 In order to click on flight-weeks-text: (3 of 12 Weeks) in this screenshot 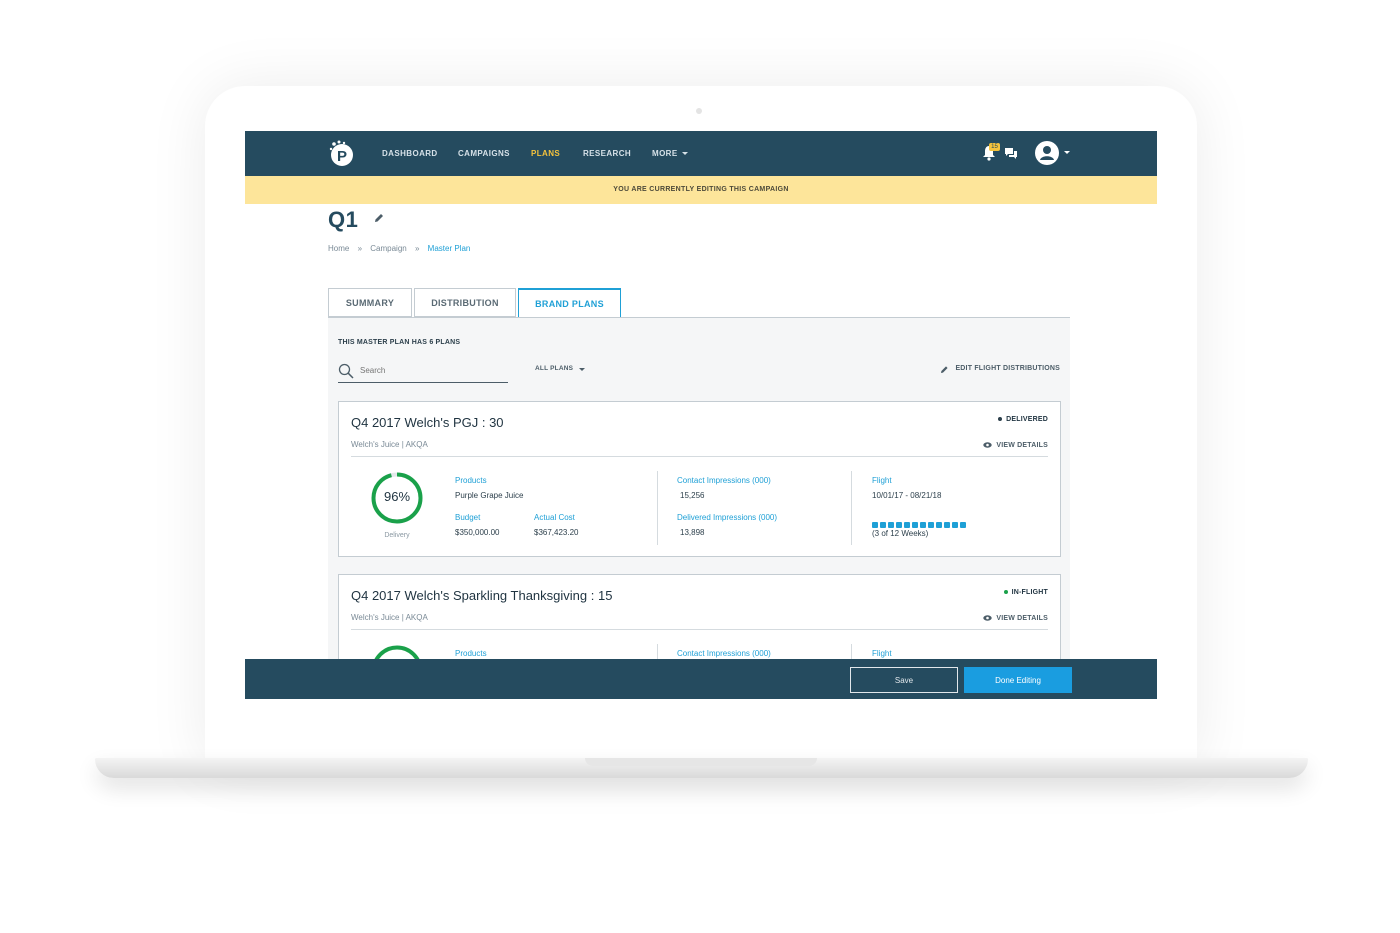, I will do `click(900, 533)`.